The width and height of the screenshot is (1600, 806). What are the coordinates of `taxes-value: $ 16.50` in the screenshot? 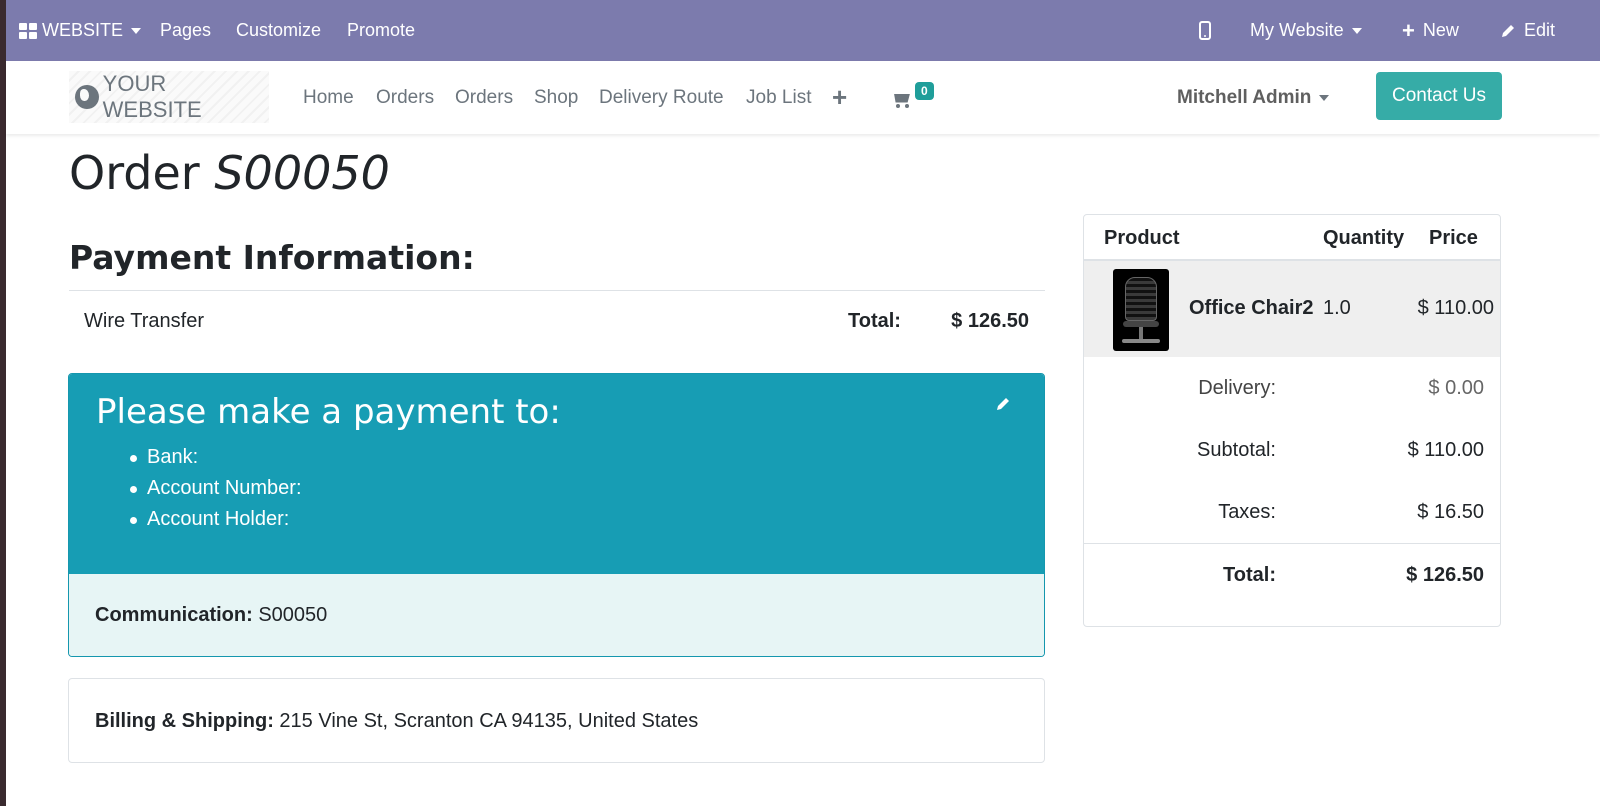 It's located at (1450, 512).